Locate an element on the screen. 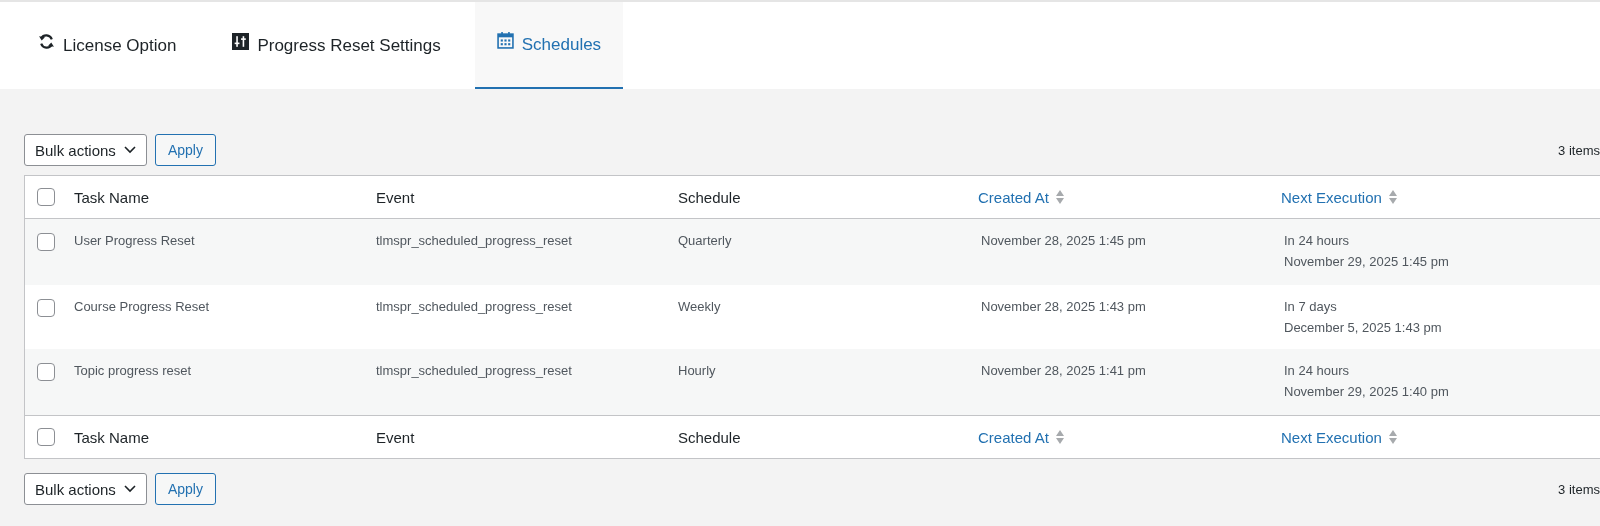  table-cell: November 28, 2025 1:41 pm is located at coordinates (1063, 370).